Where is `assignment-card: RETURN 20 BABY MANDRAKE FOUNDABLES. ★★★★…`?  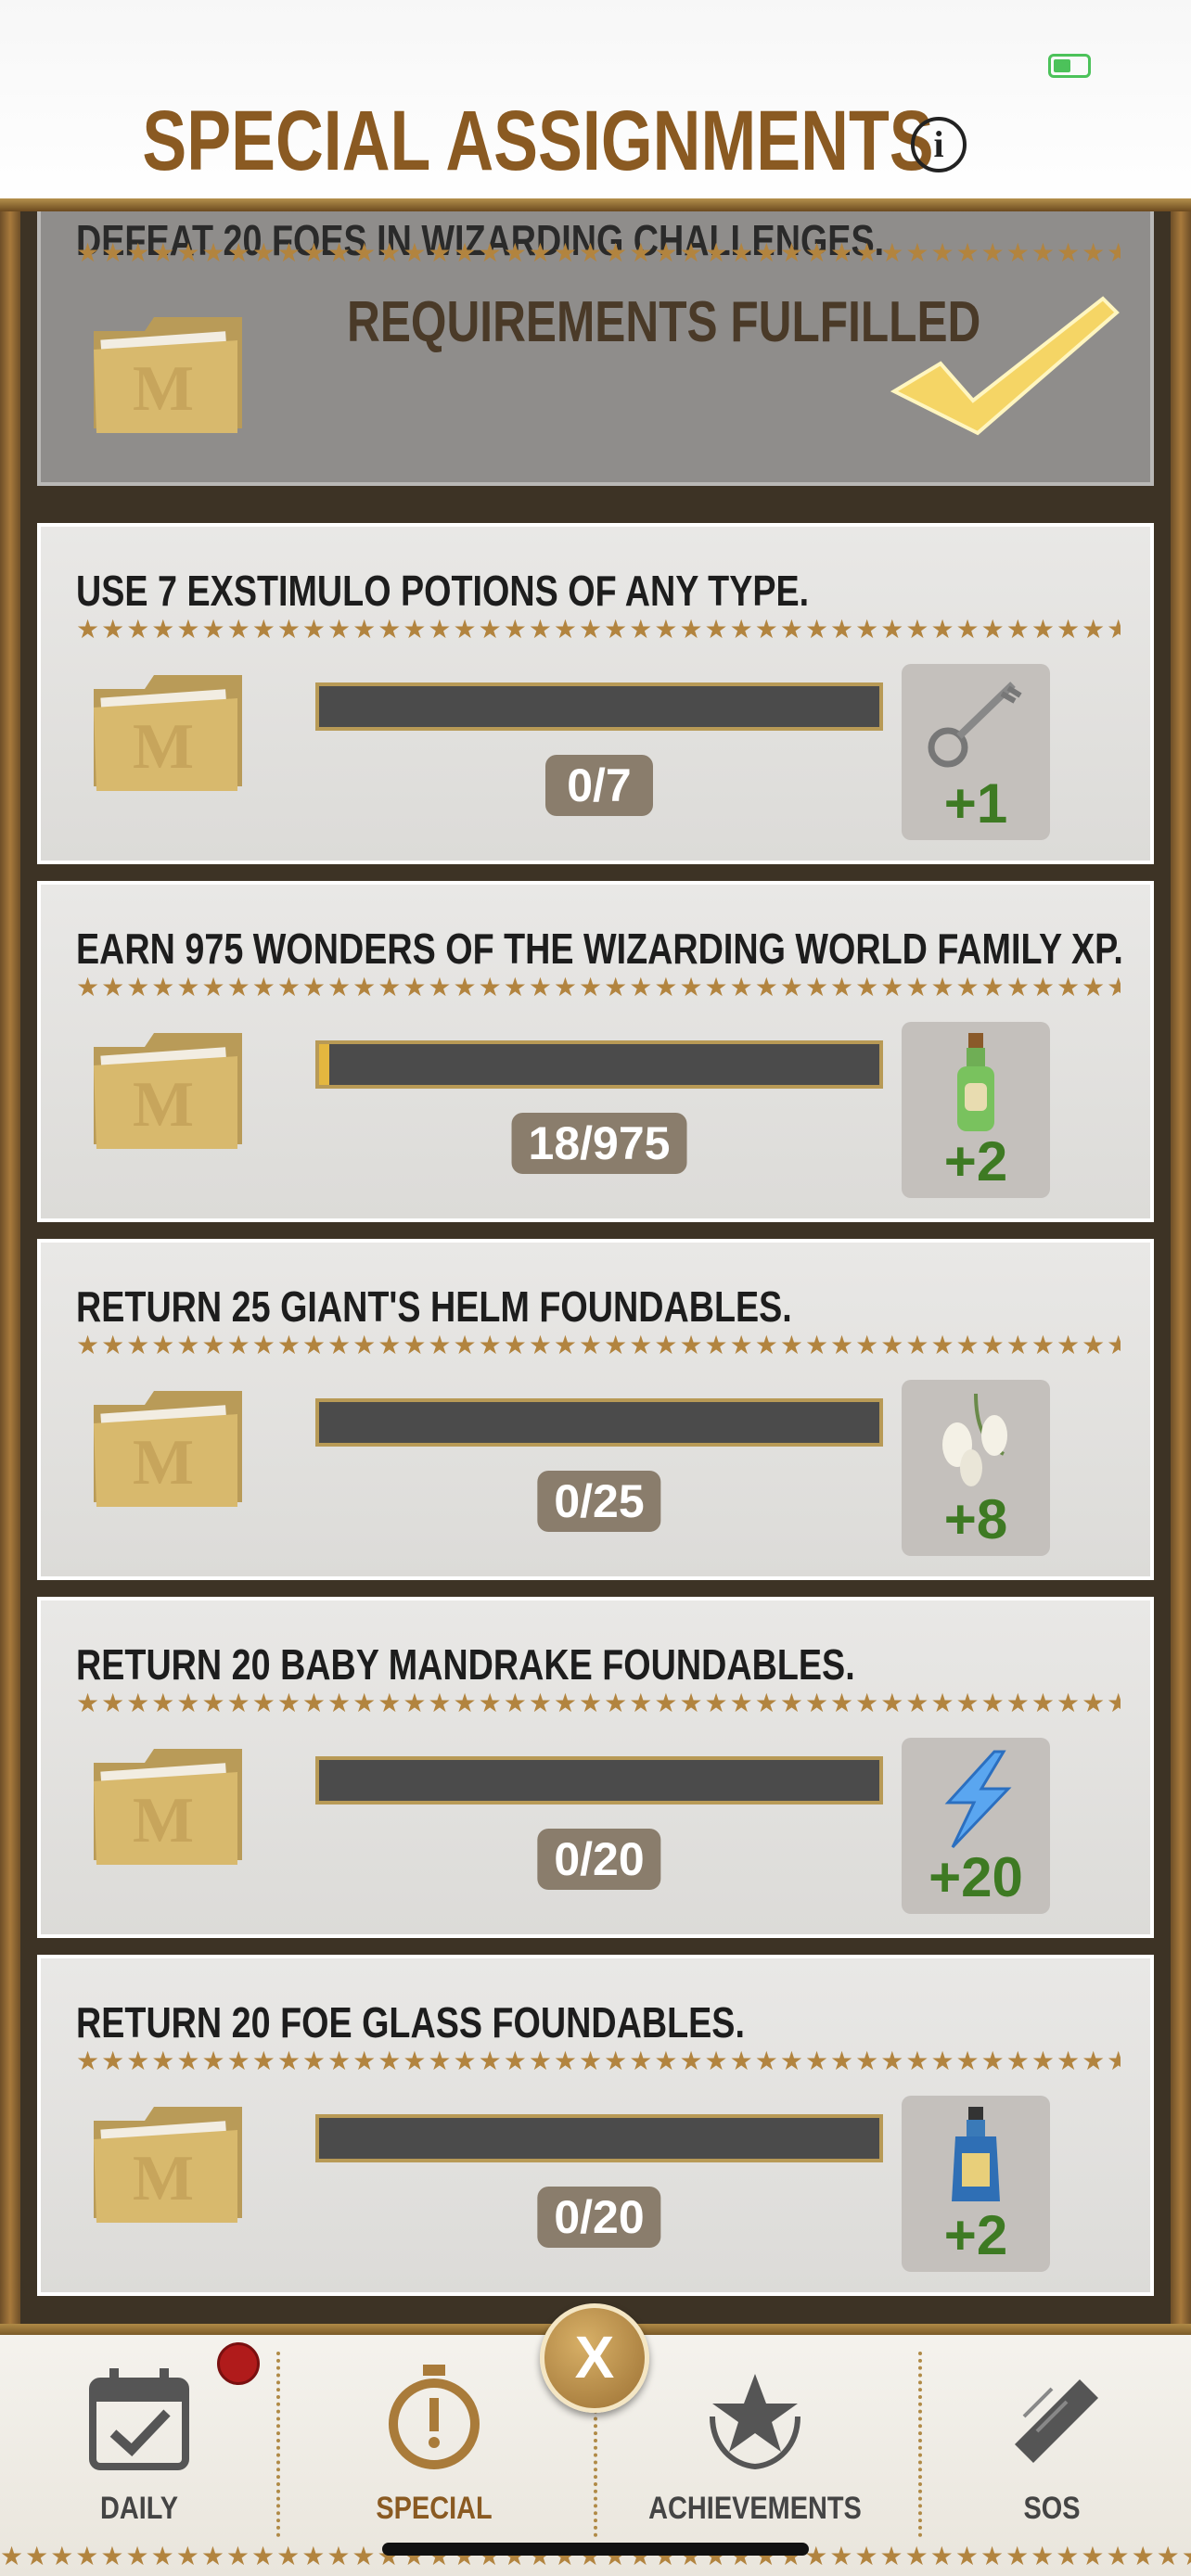 assignment-card: RETURN 20 BABY MANDRAKE FOUNDABLES. ★★★★… is located at coordinates (595, 1767).